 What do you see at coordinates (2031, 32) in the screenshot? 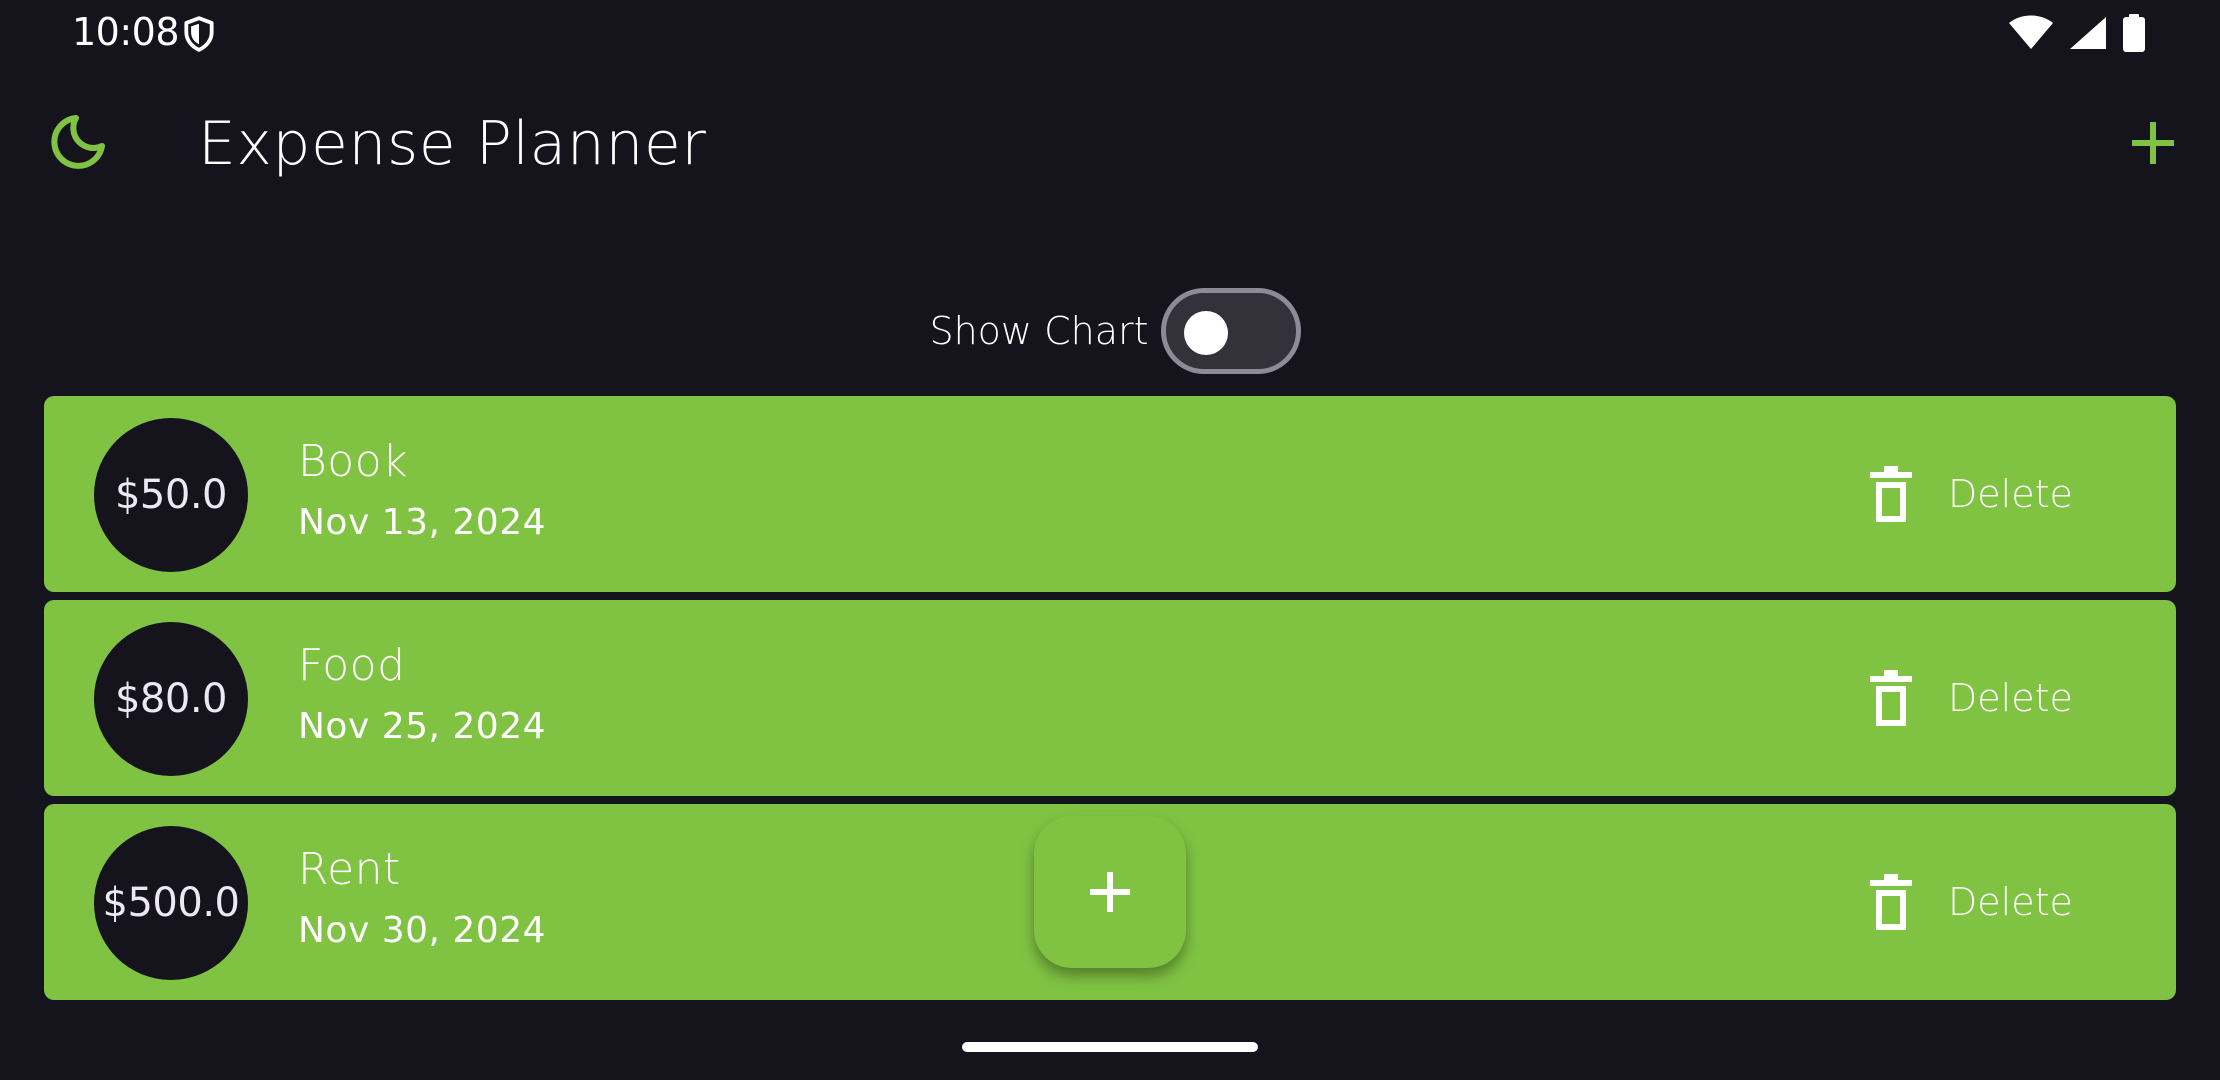
I see `wifi-icon` at bounding box center [2031, 32].